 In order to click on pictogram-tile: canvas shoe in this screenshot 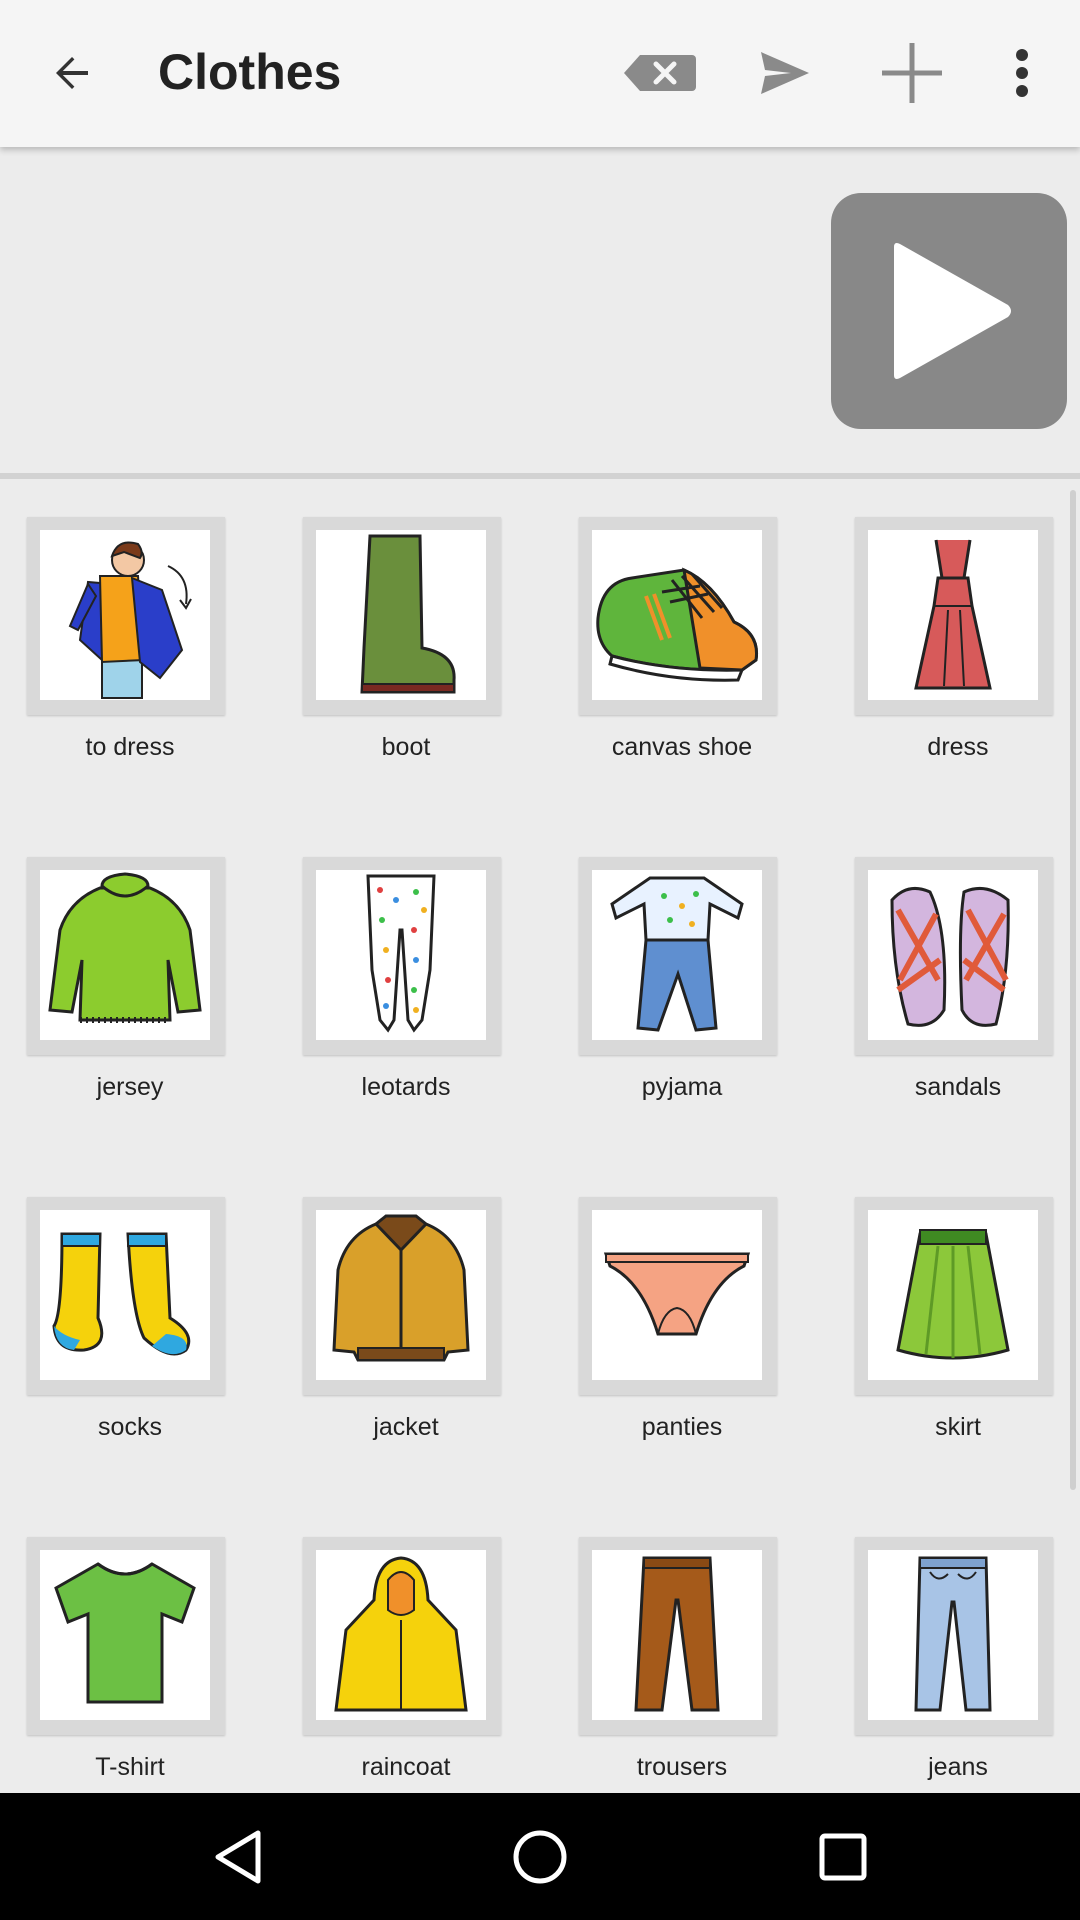, I will do `click(717, 667)`.